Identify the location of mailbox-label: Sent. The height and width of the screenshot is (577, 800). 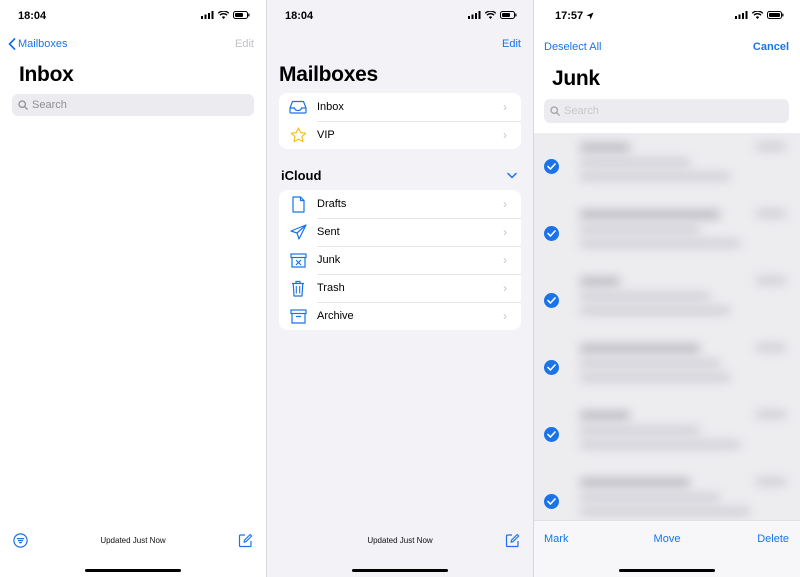
(328, 232).